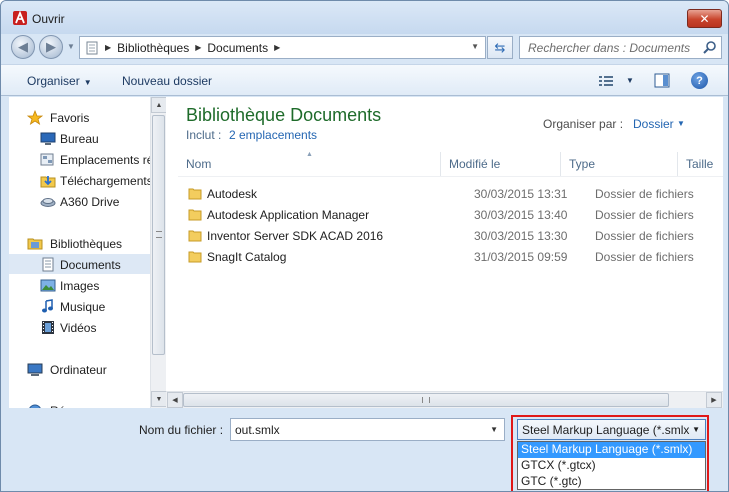  I want to click on sidebar-item-videos: Vidéos, so click(79, 327).